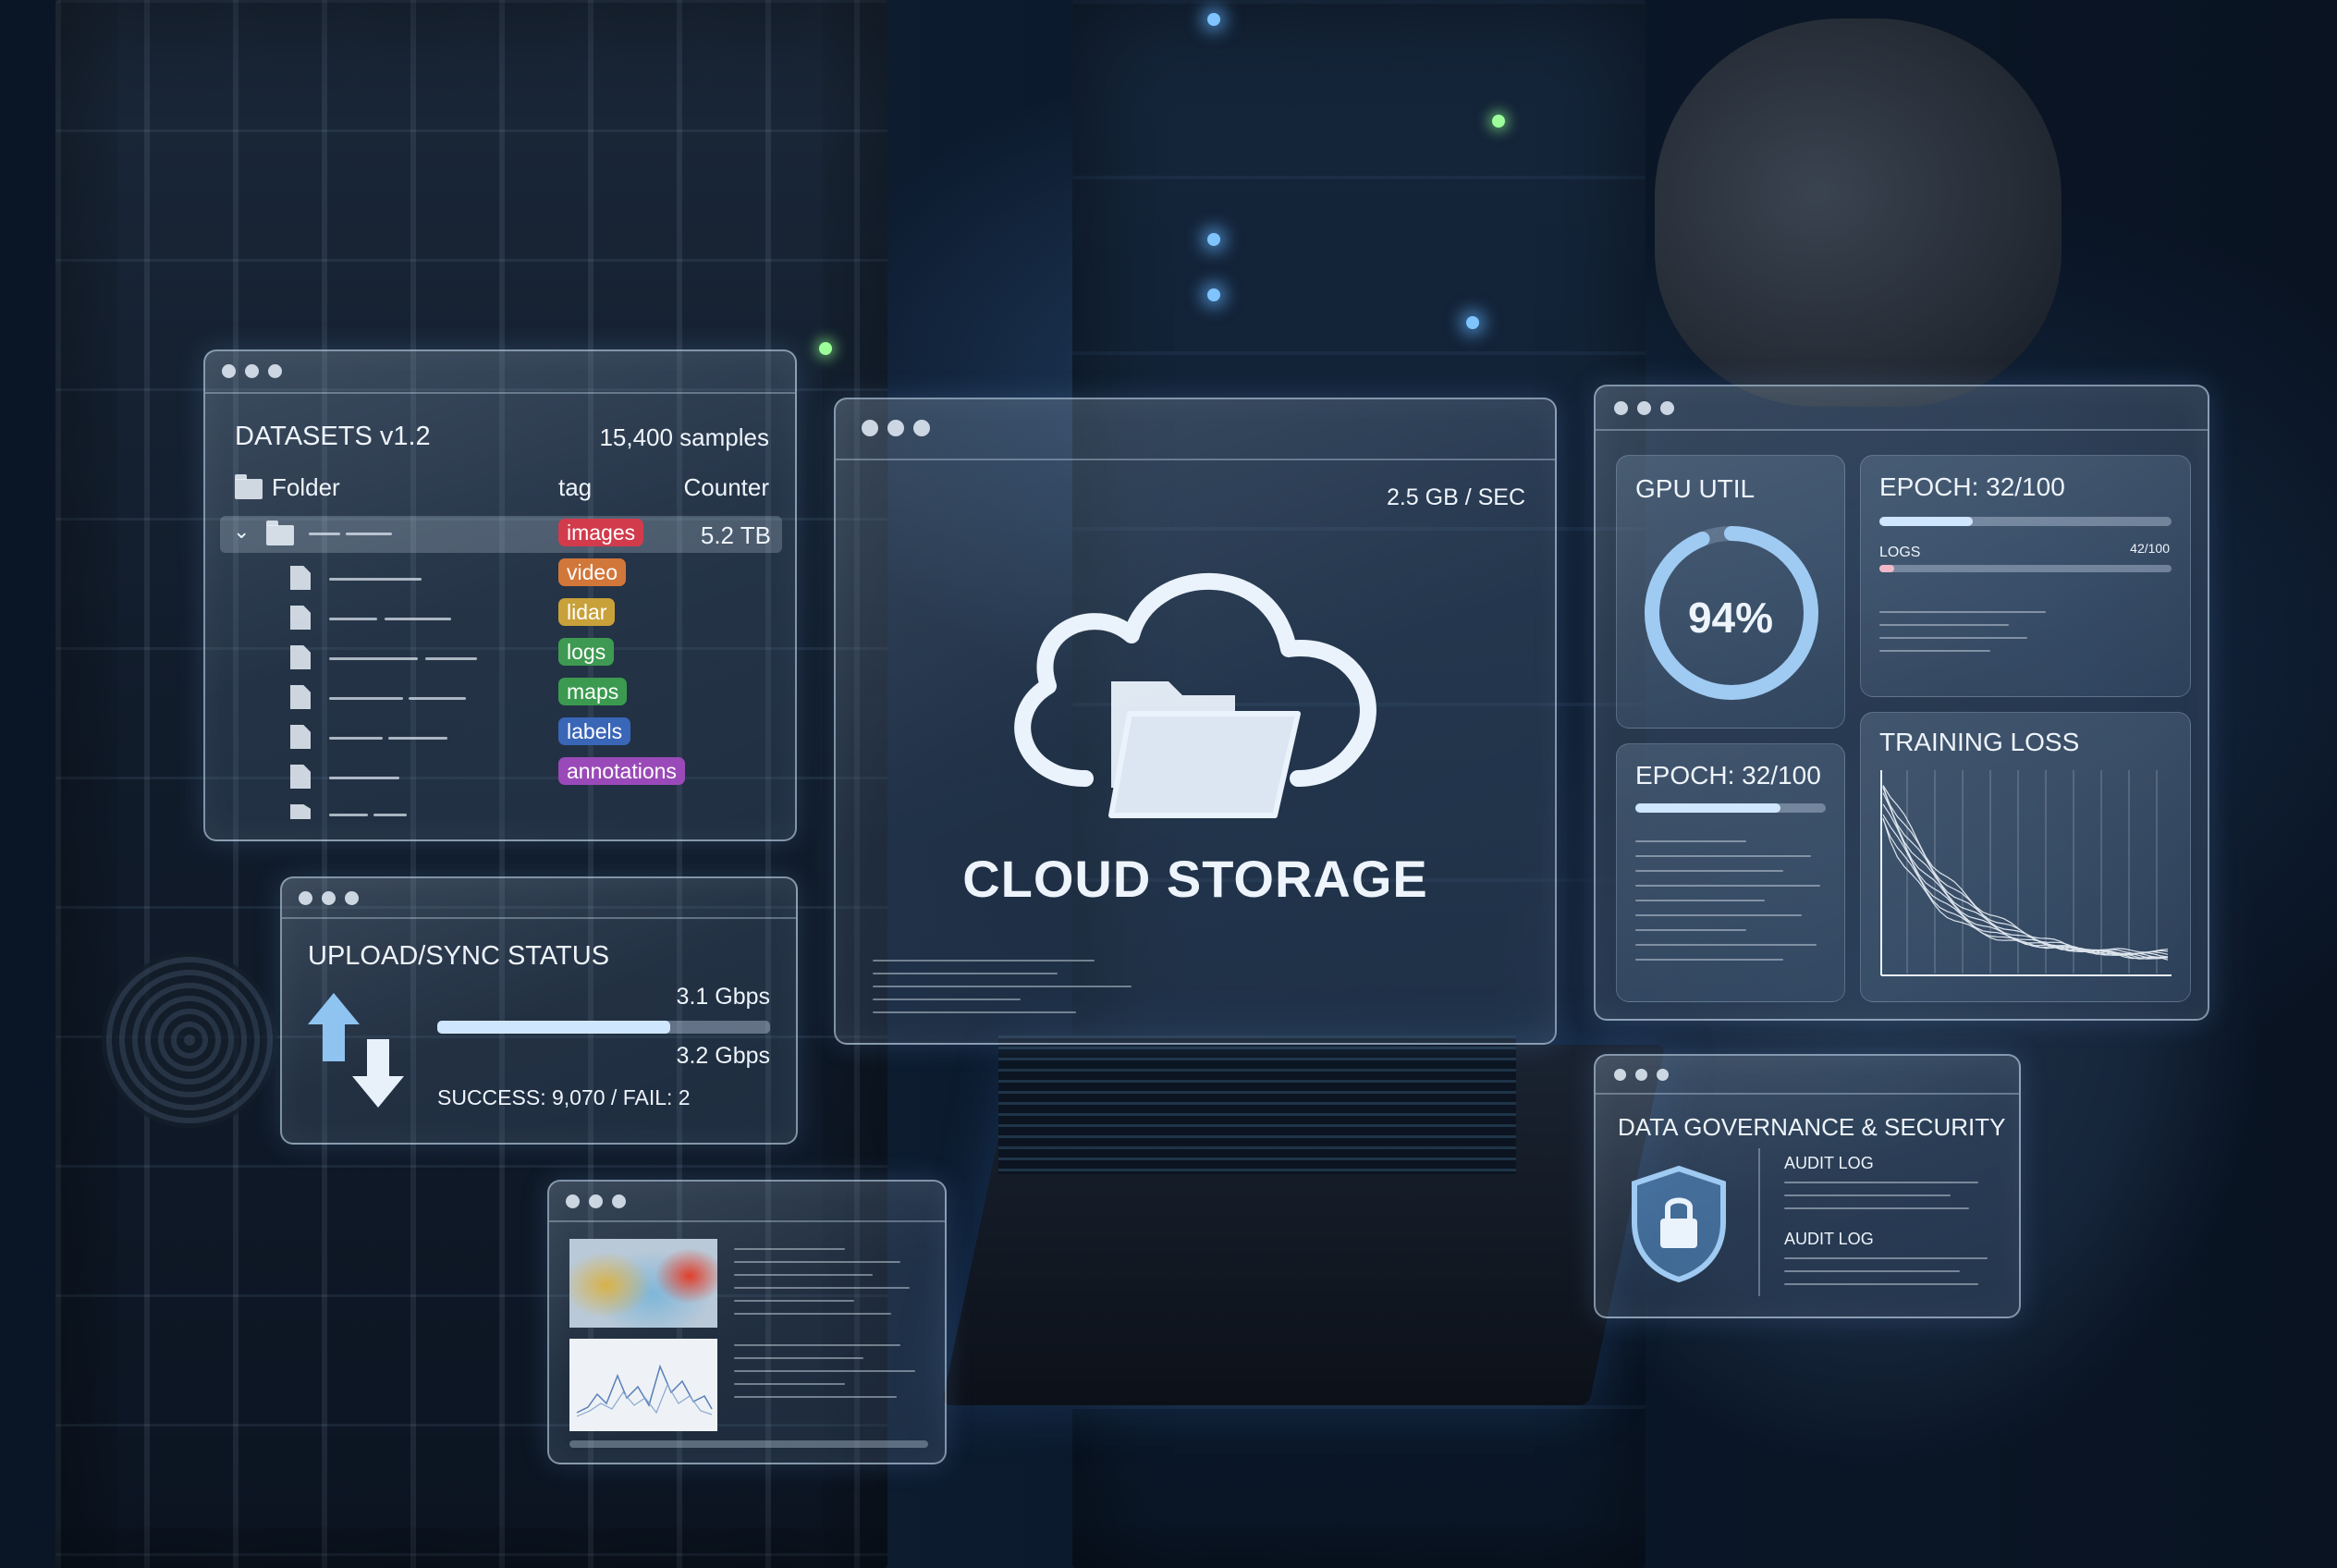 The height and width of the screenshot is (1568, 2337). What do you see at coordinates (1900, 553) in the screenshot?
I see `logs-label: LOGS` at bounding box center [1900, 553].